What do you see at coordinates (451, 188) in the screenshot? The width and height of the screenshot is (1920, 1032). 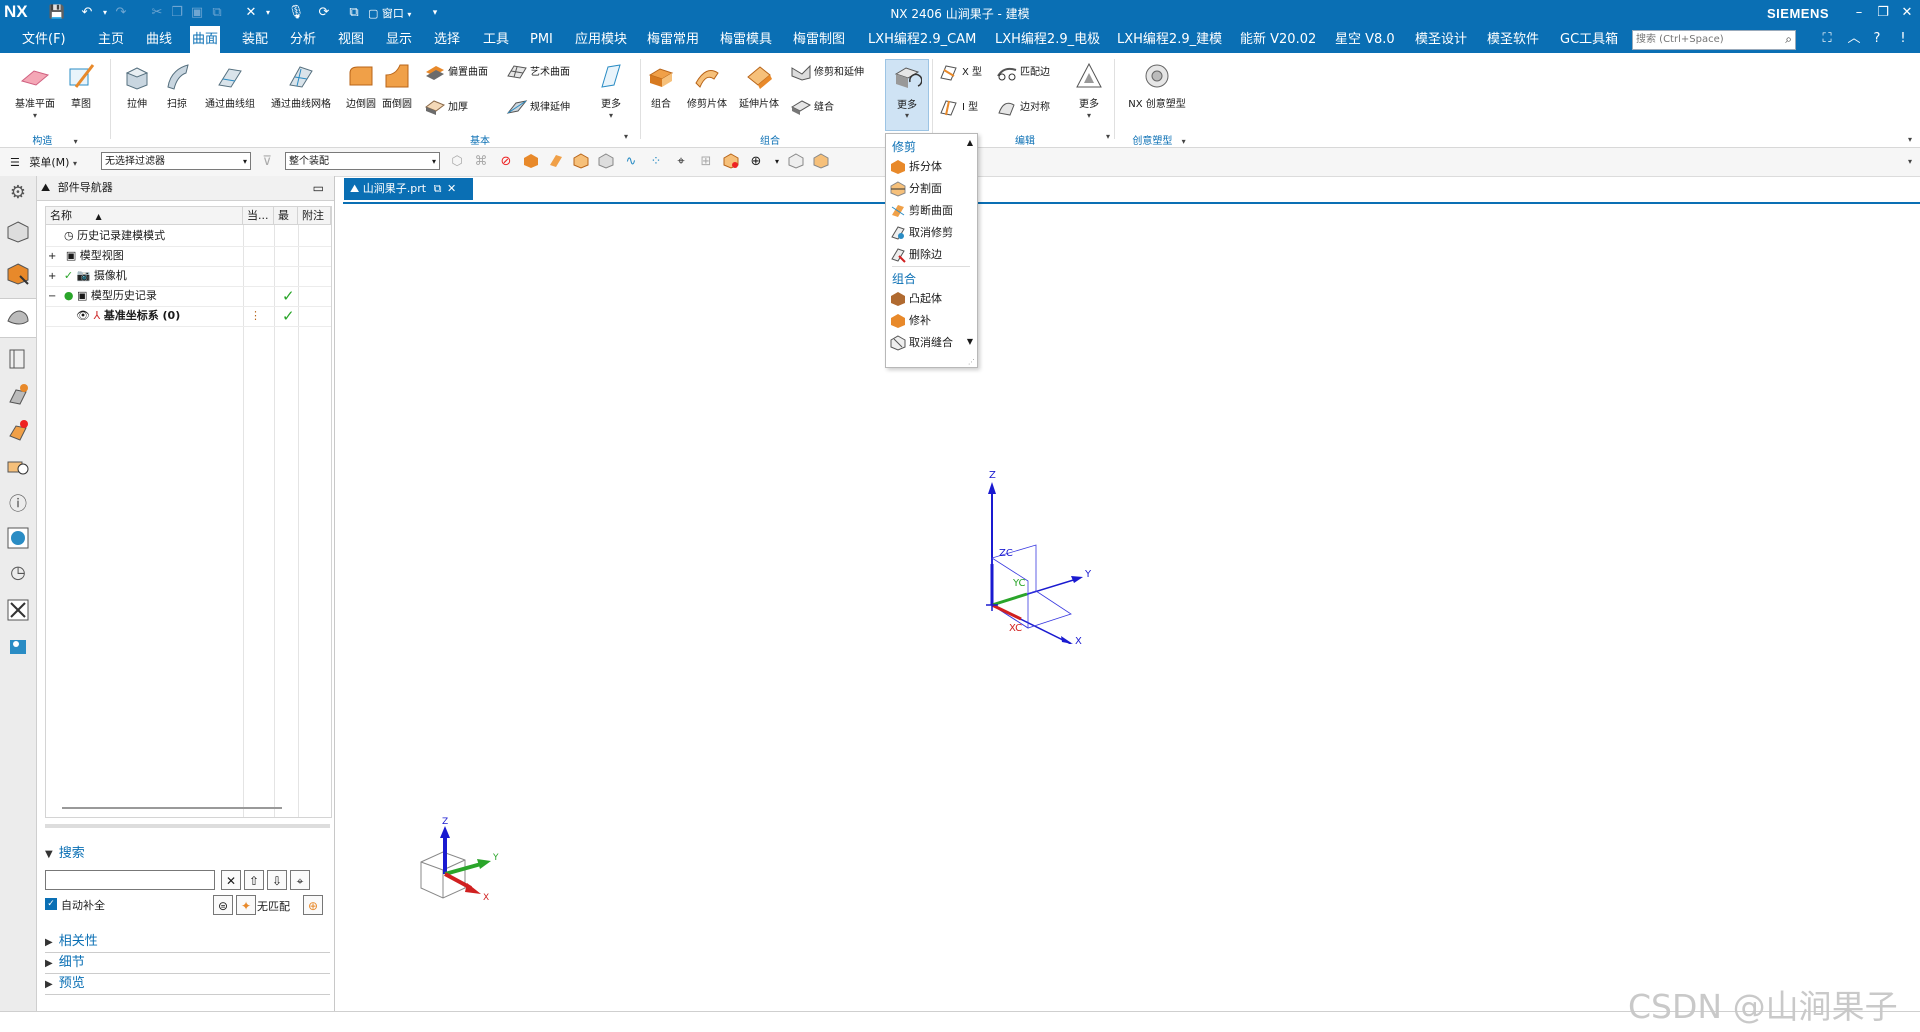 I see `close-tab-icon: ✕` at bounding box center [451, 188].